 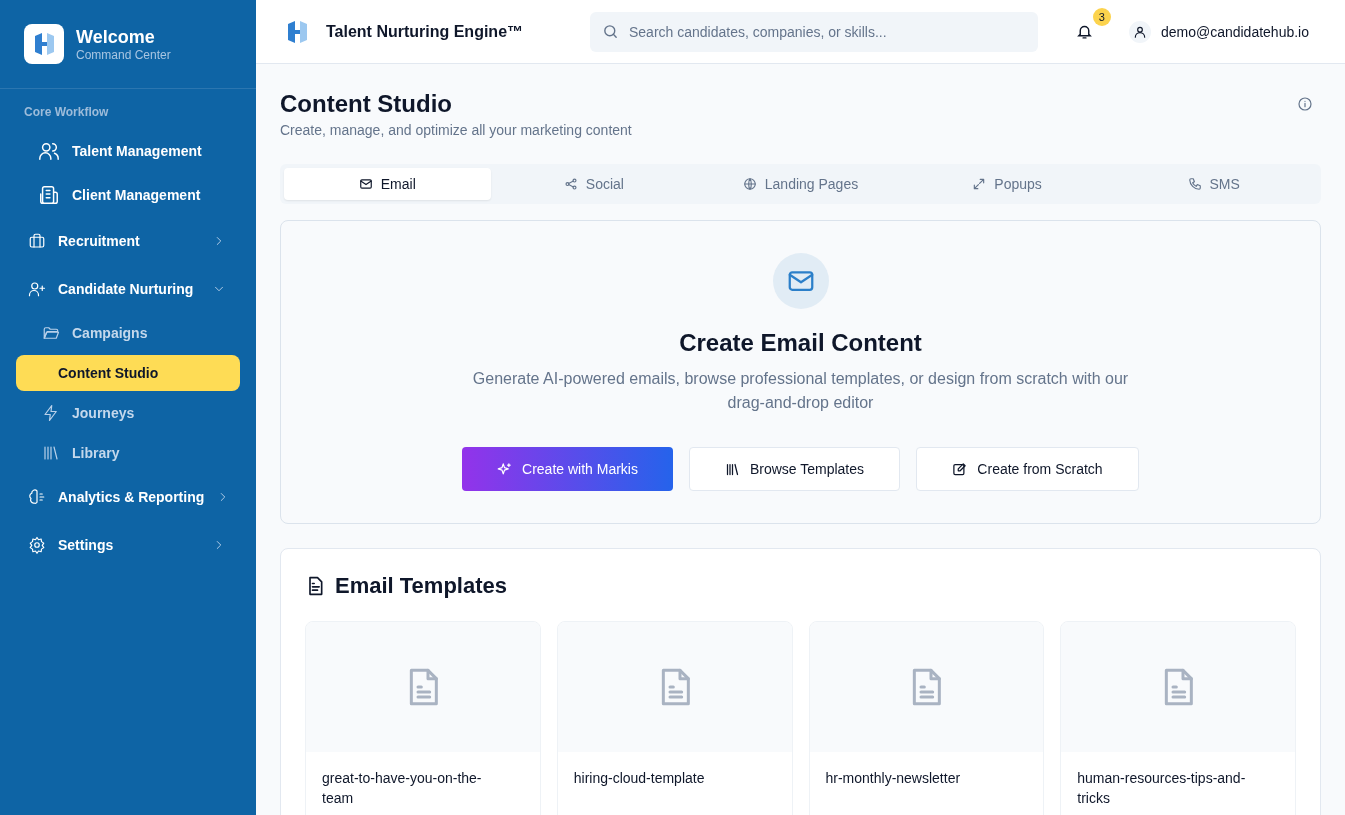 What do you see at coordinates (128, 545) in the screenshot?
I see `nav-item: Settings` at bounding box center [128, 545].